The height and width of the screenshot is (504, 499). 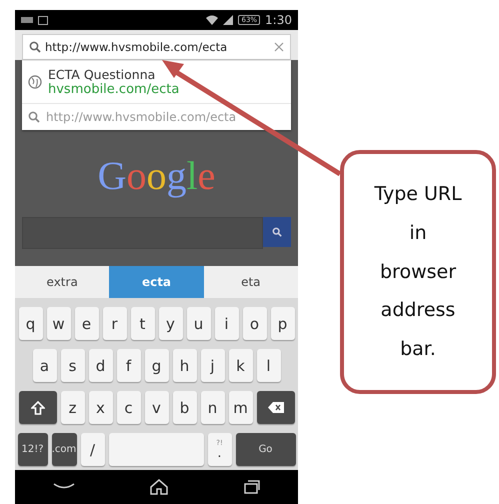 What do you see at coordinates (86, 323) in the screenshot?
I see `key: e` at bounding box center [86, 323].